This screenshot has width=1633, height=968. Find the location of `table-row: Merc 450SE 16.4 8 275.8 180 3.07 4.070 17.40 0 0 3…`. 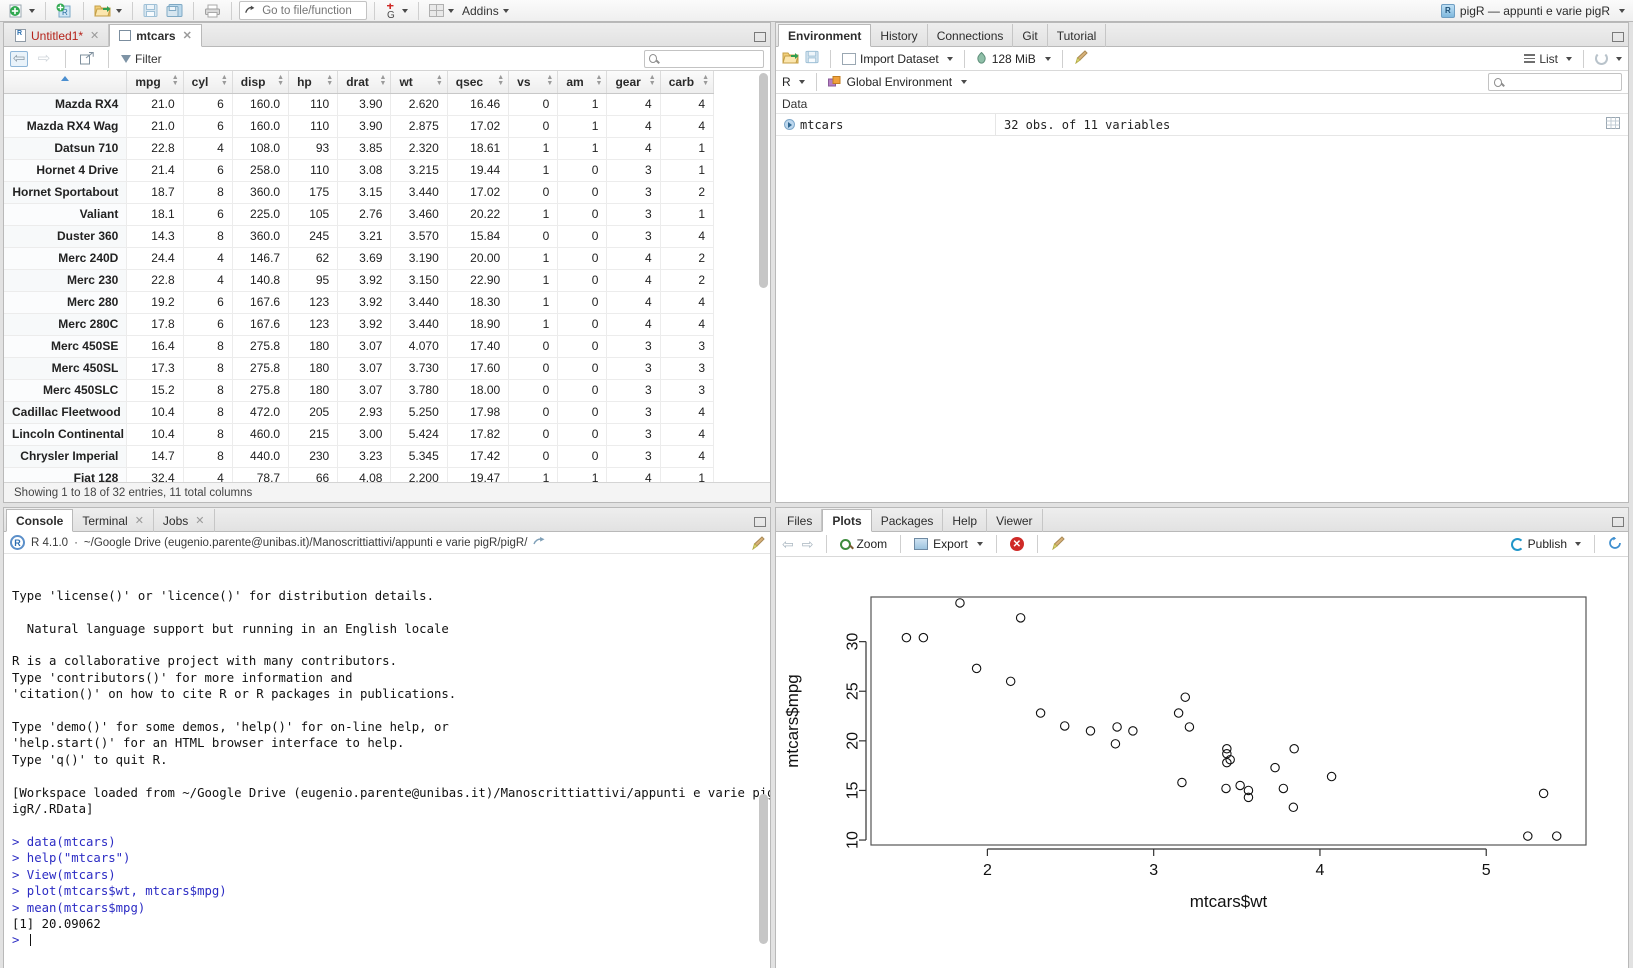

table-row: Merc 450SE 16.4 8 275.8 180 3.07 4.070 17.40 0 0 3… is located at coordinates (359, 346).